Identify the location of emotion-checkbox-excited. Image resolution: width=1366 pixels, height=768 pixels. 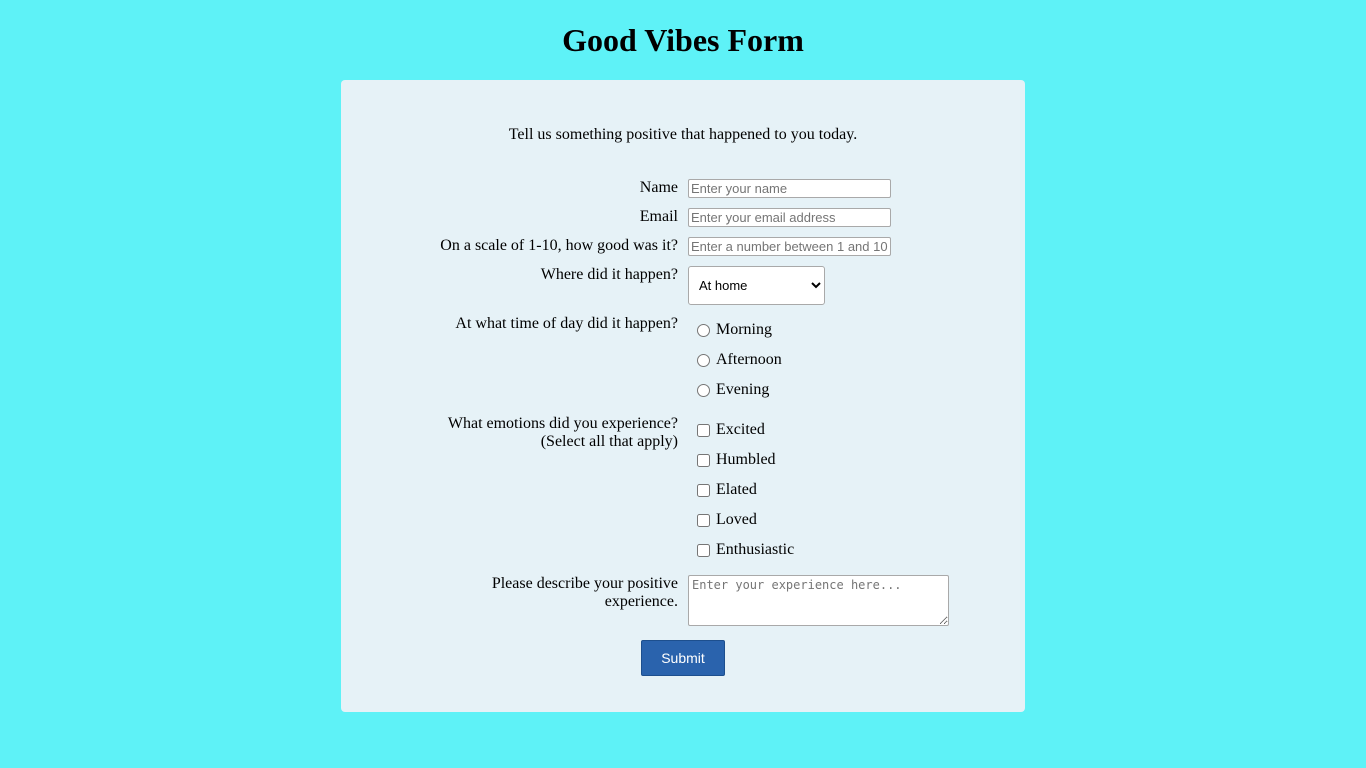
(703, 430).